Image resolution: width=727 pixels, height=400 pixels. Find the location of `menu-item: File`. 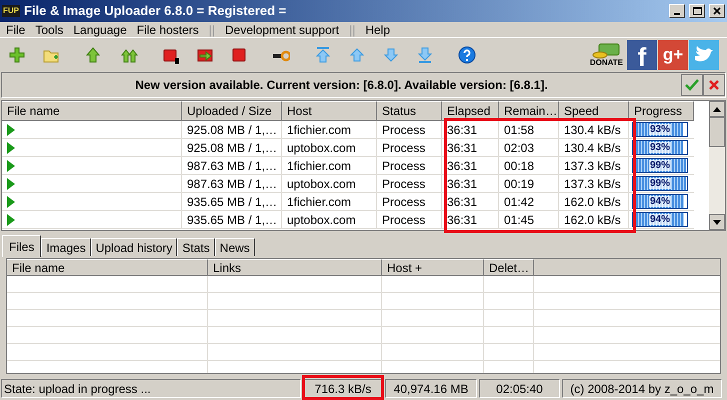

menu-item: File is located at coordinates (16, 29).